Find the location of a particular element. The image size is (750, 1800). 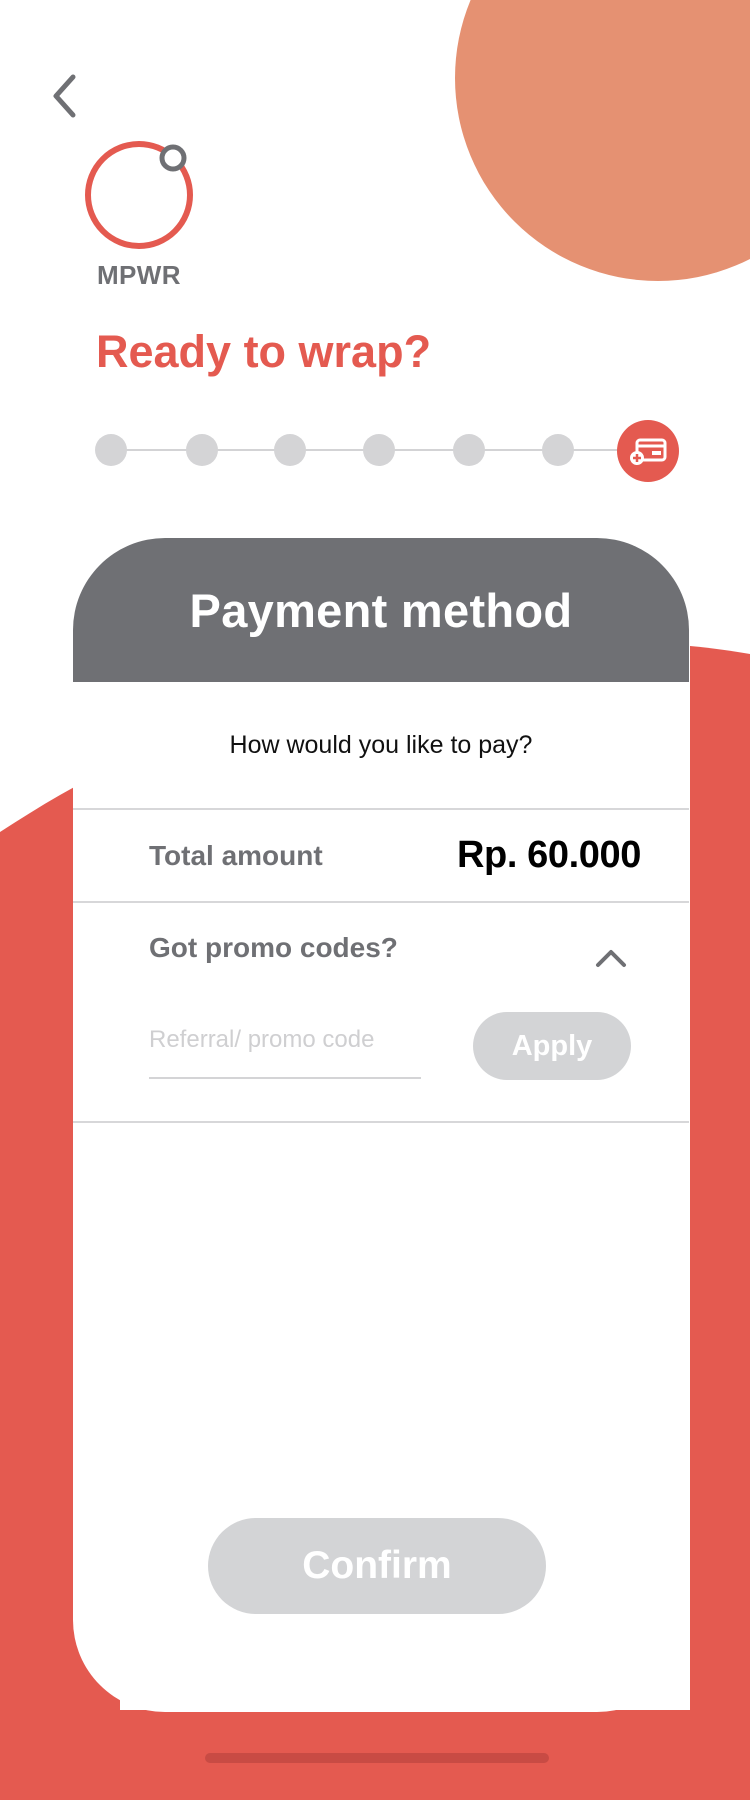

chevron-left-icon is located at coordinates (64, 96).